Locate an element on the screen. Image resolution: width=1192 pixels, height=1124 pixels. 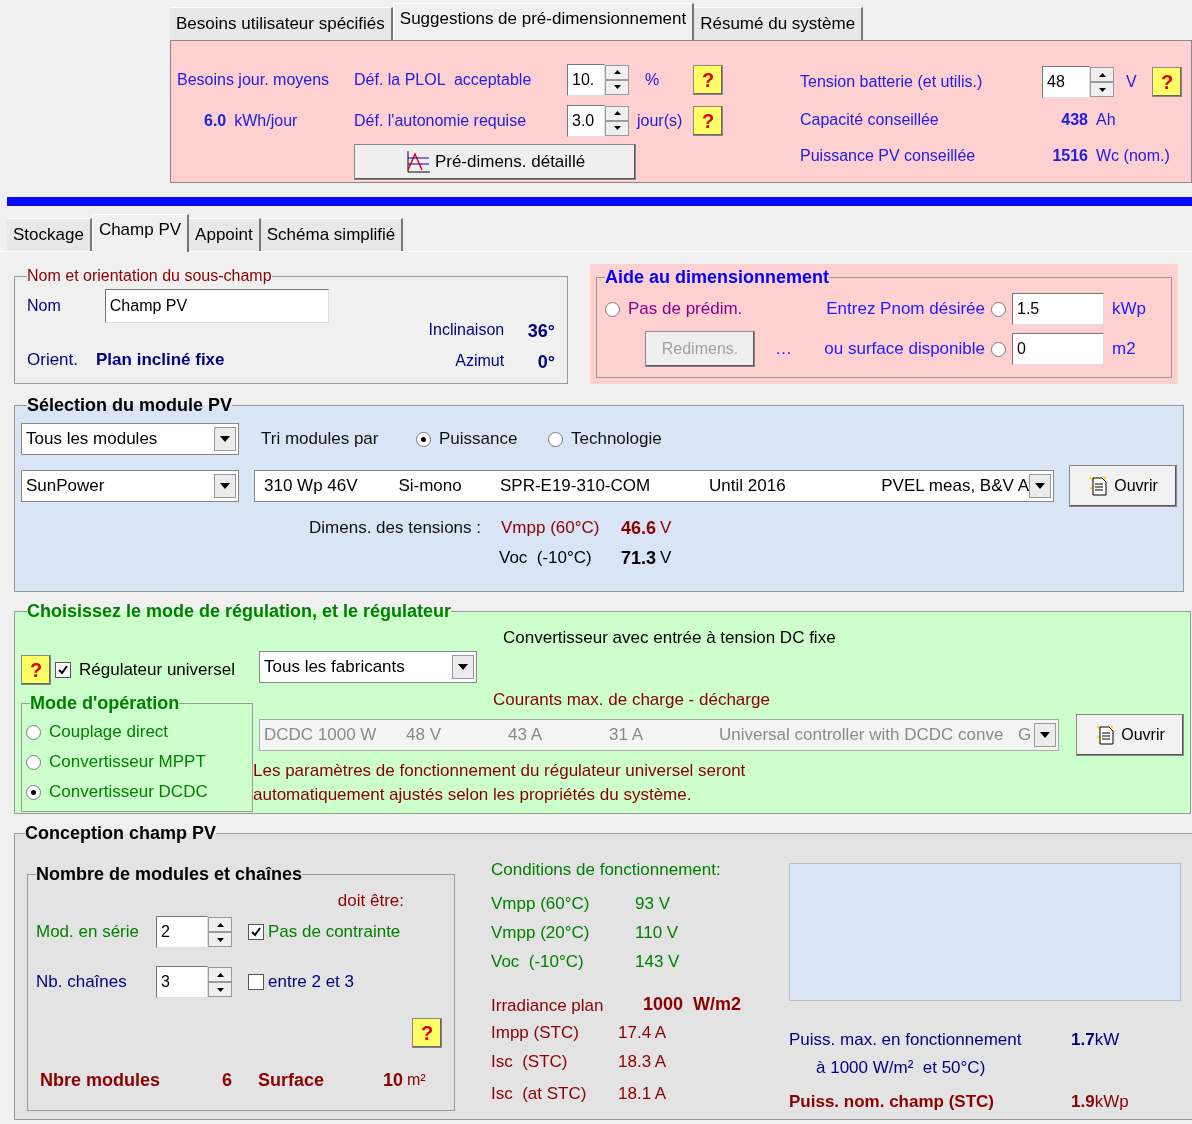
plol-field: 10. is located at coordinates (586, 79).